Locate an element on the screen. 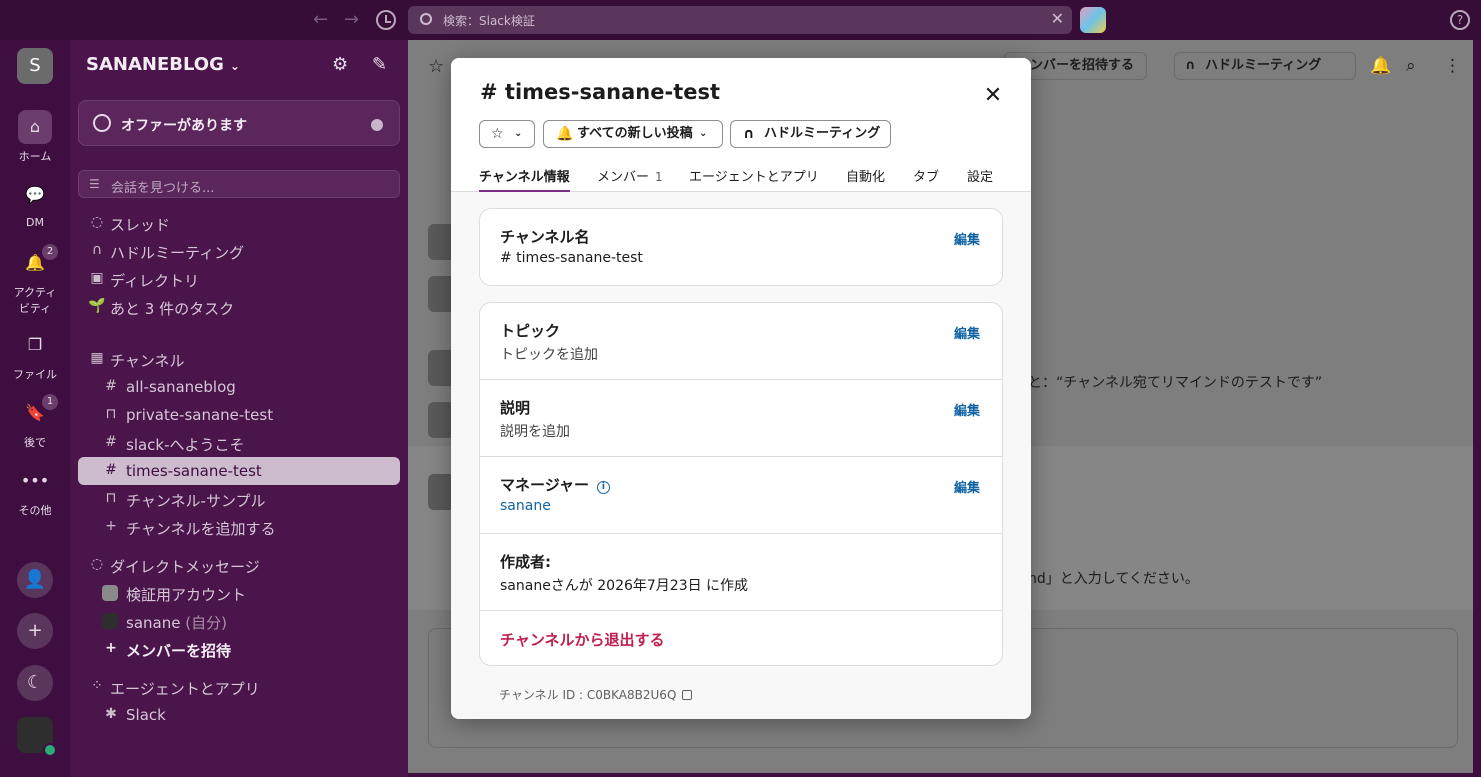 The width and height of the screenshot is (1481, 777). edit-description-button: 編集 is located at coordinates (967, 409).